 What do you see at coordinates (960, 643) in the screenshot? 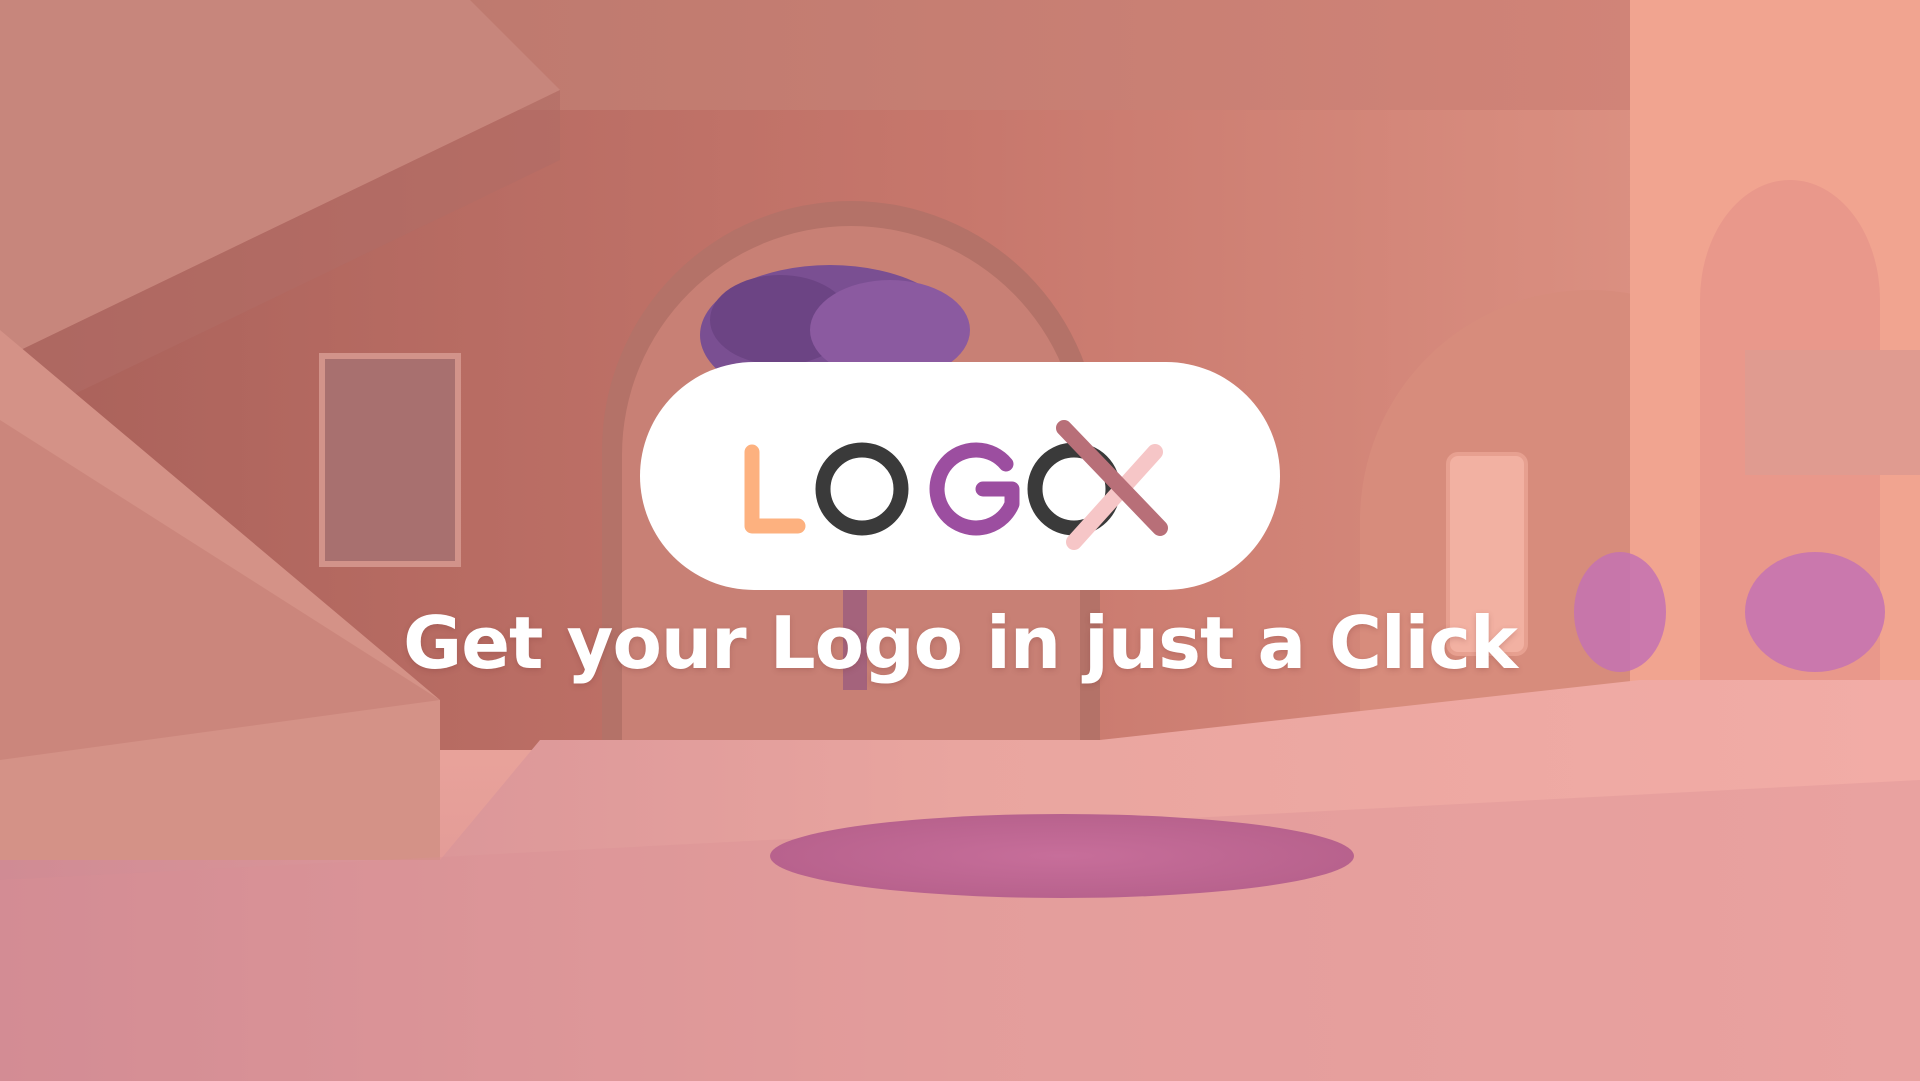
I see `tagline-heading: Get your Logo in just a Click` at bounding box center [960, 643].